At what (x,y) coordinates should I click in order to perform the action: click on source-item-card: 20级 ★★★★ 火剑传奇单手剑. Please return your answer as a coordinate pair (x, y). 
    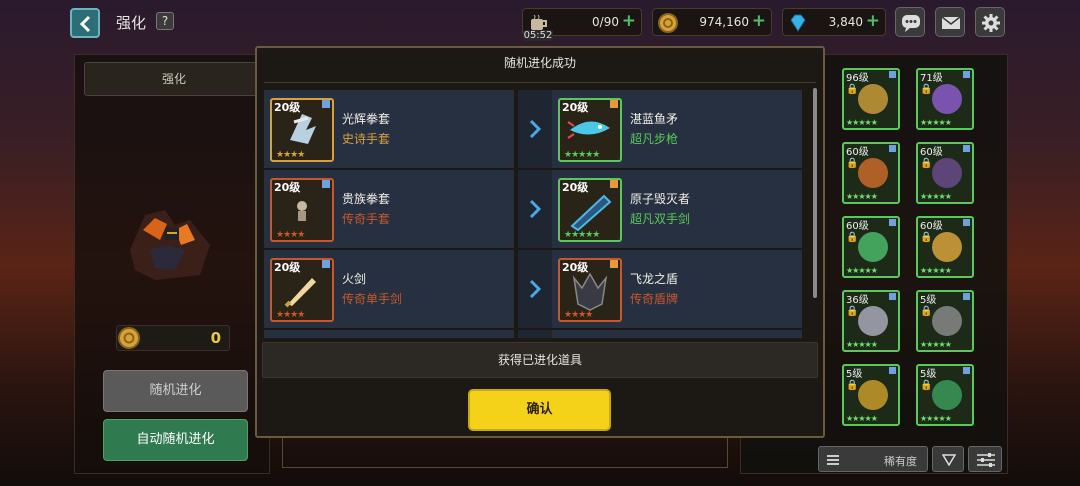
    Looking at the image, I should click on (389, 289).